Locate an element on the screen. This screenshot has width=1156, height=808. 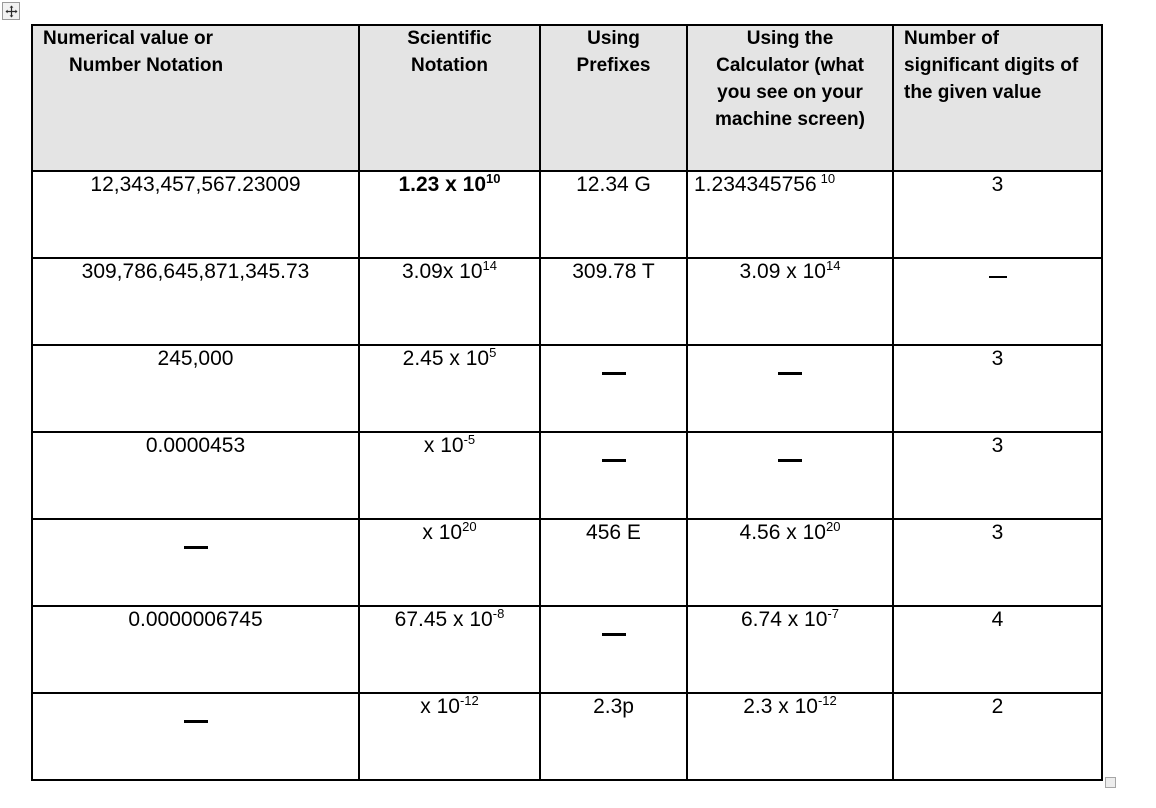
cell-significant-digits: 4 is located at coordinates (997, 649).